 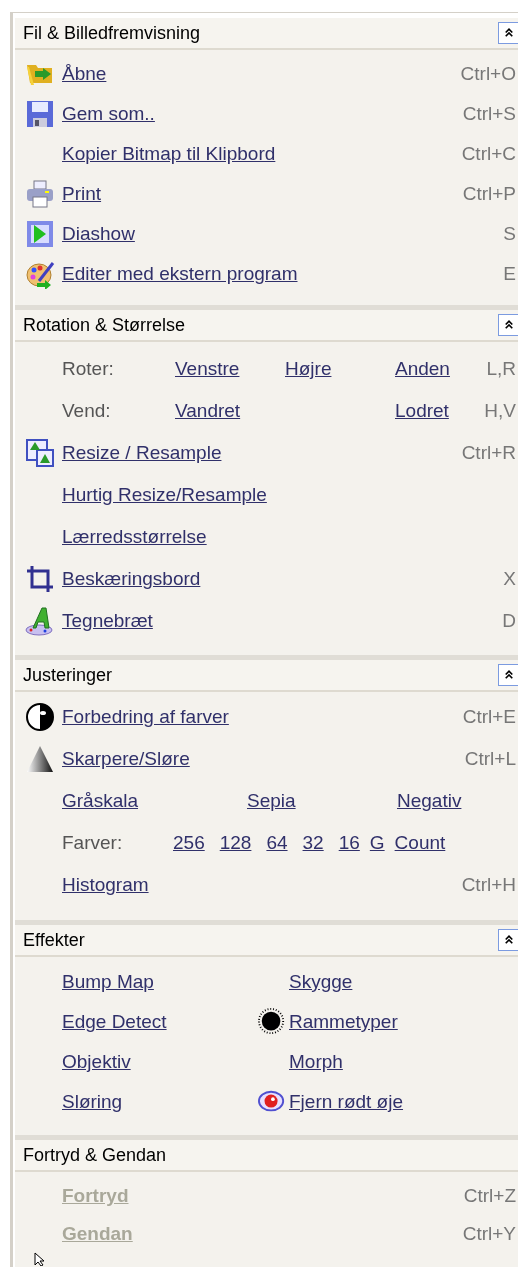 What do you see at coordinates (87, 411) in the screenshot?
I see `option-label: Vend:` at bounding box center [87, 411].